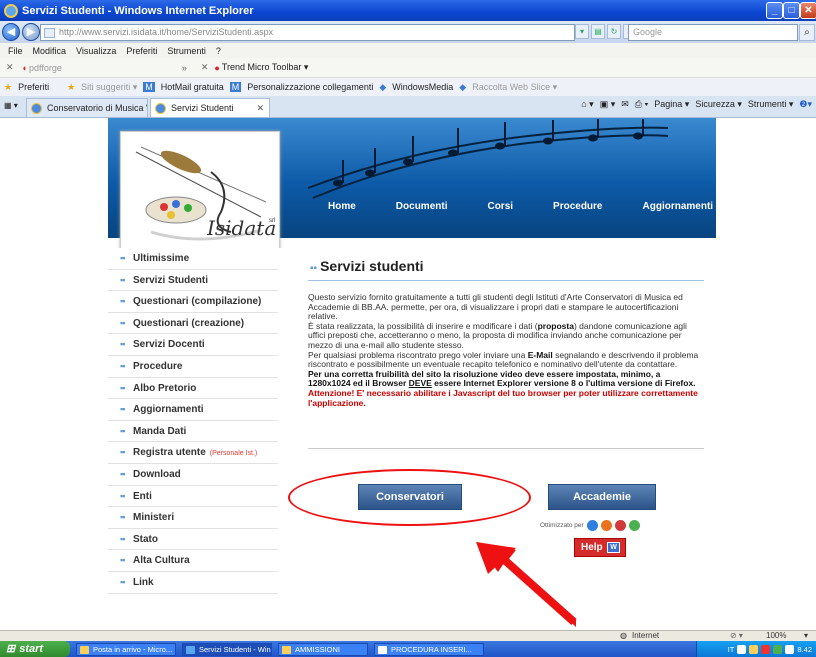 This screenshot has height=657, width=816. Describe the element at coordinates (193, 561) in the screenshot. I see `sidebar-item-alta-cultura: ▪▪ Alta Cultura` at that location.